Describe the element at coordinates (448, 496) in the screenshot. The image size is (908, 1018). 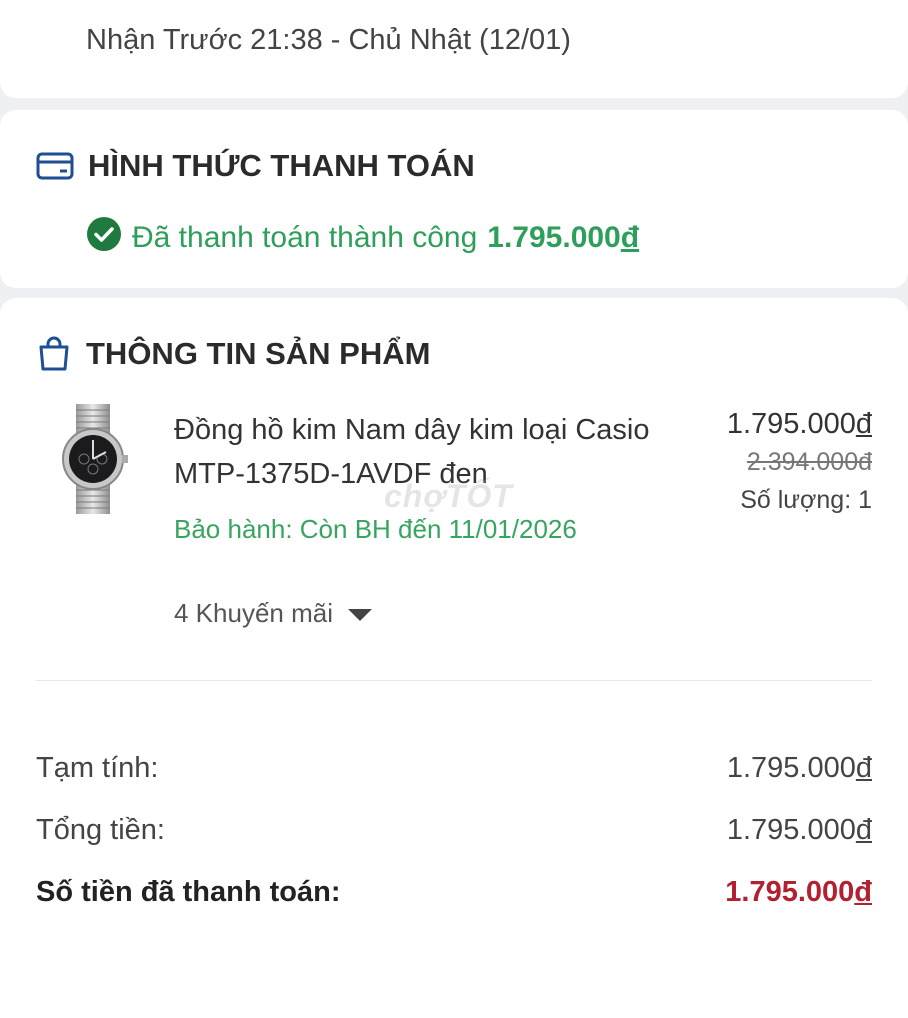
I see `watermark: chợTỐT` at that location.